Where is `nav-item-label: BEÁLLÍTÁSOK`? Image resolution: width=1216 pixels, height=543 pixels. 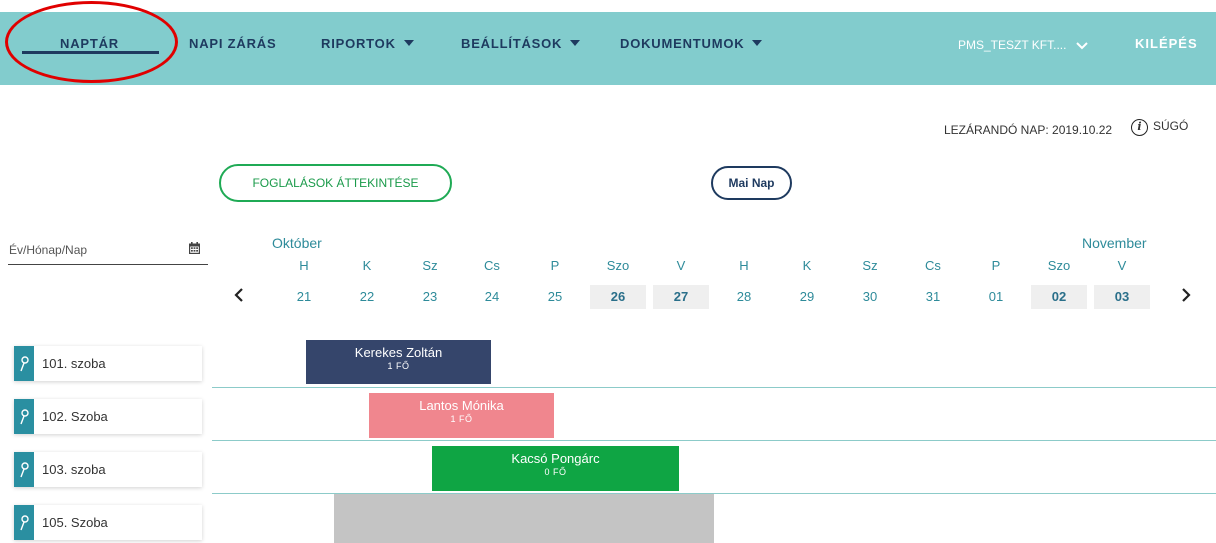
nav-item-label: BEÁLLÍTÁSOK is located at coordinates (512, 43).